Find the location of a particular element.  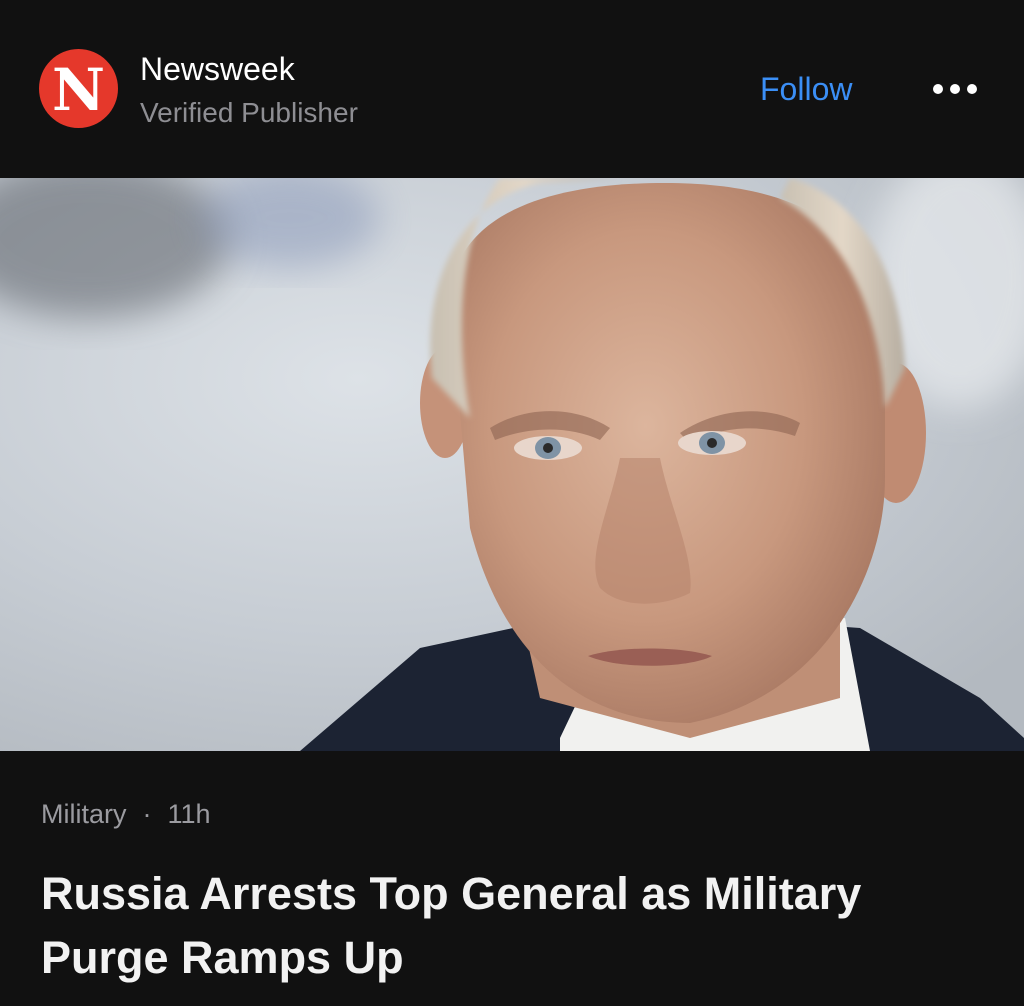

more-options-button is located at coordinates (955, 89).